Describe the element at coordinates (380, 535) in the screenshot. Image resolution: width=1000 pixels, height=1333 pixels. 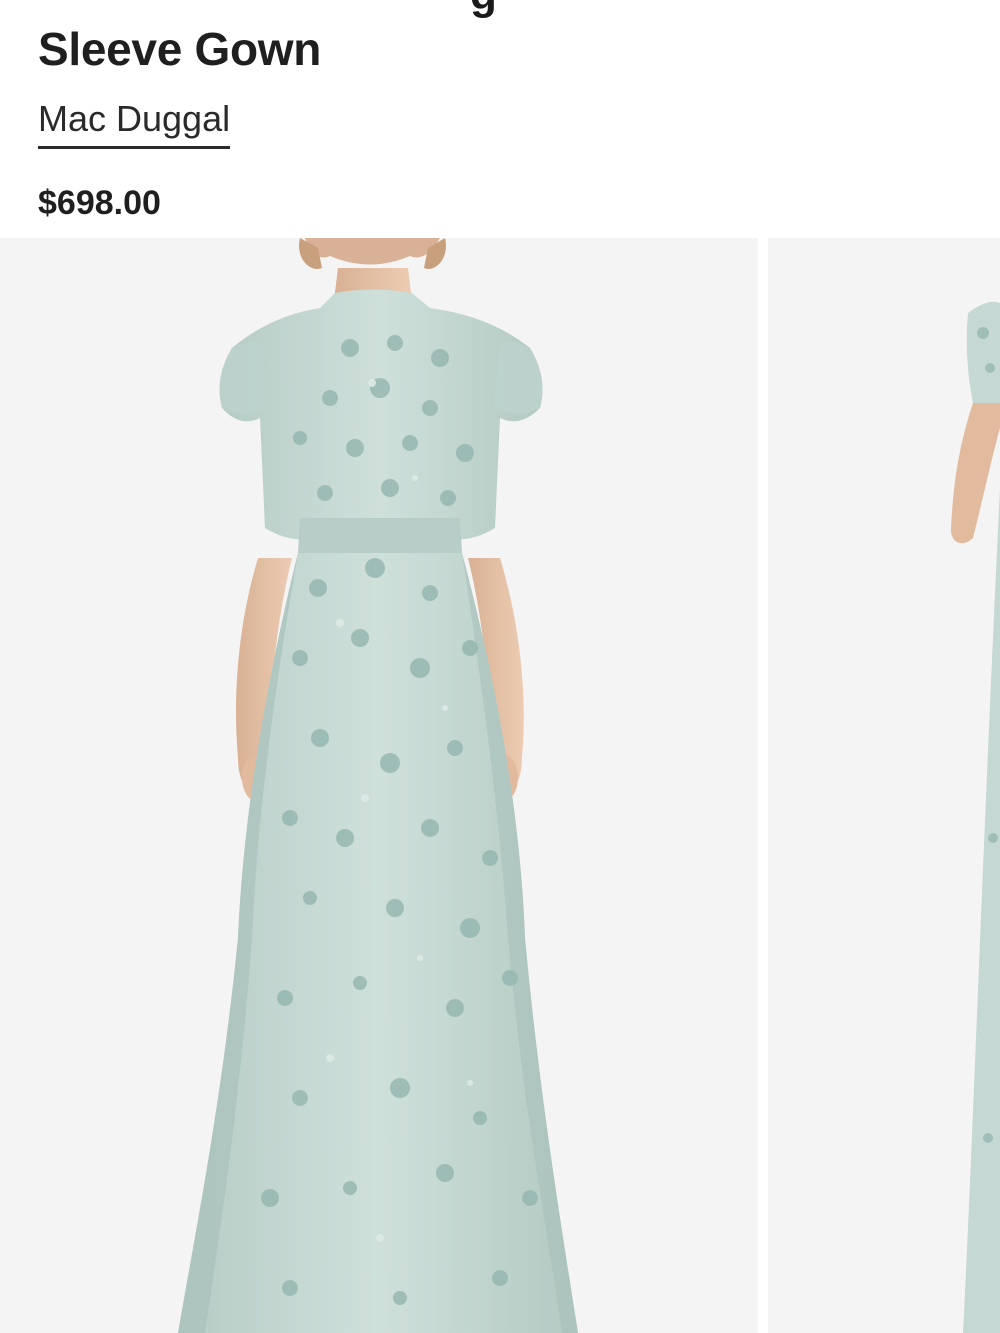
I see `gown-waistband` at that location.